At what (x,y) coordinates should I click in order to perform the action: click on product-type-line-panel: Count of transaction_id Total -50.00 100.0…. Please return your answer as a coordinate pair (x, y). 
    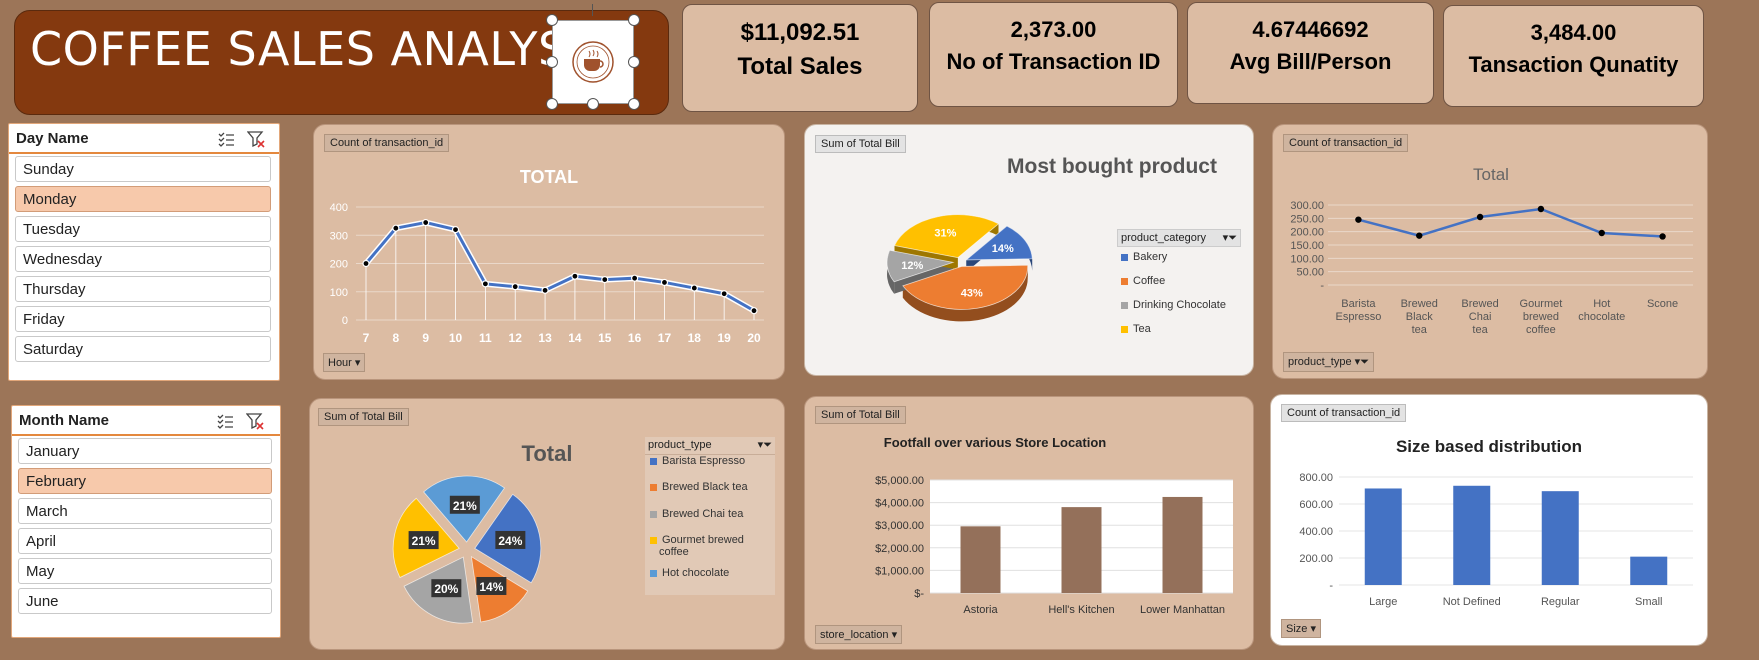
    Looking at the image, I should click on (1490, 251).